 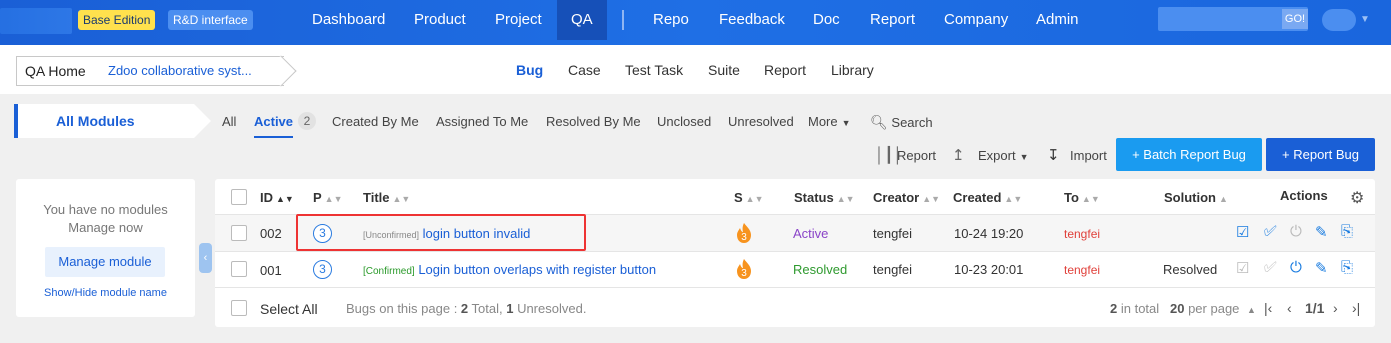 I want to click on nav-report: Report, so click(x=892, y=20).